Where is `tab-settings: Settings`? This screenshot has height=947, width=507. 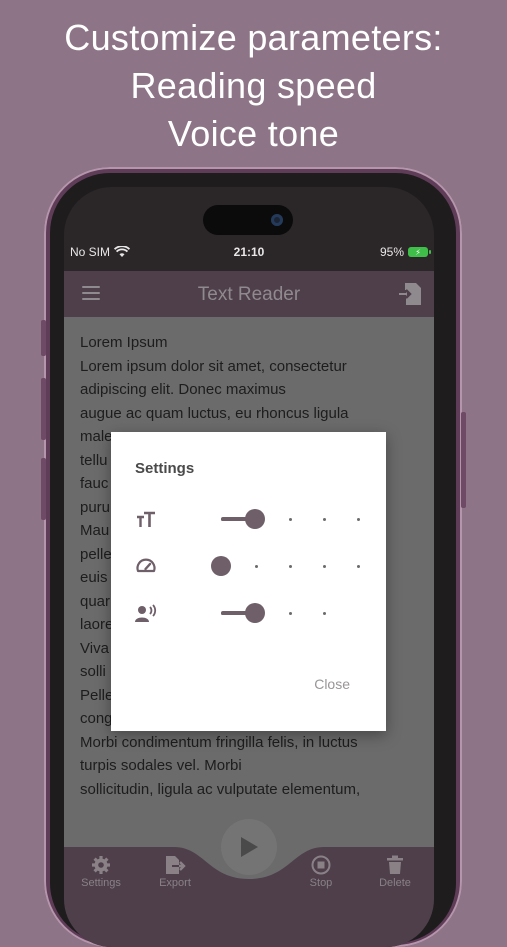 tab-settings: Settings is located at coordinates (101, 872).